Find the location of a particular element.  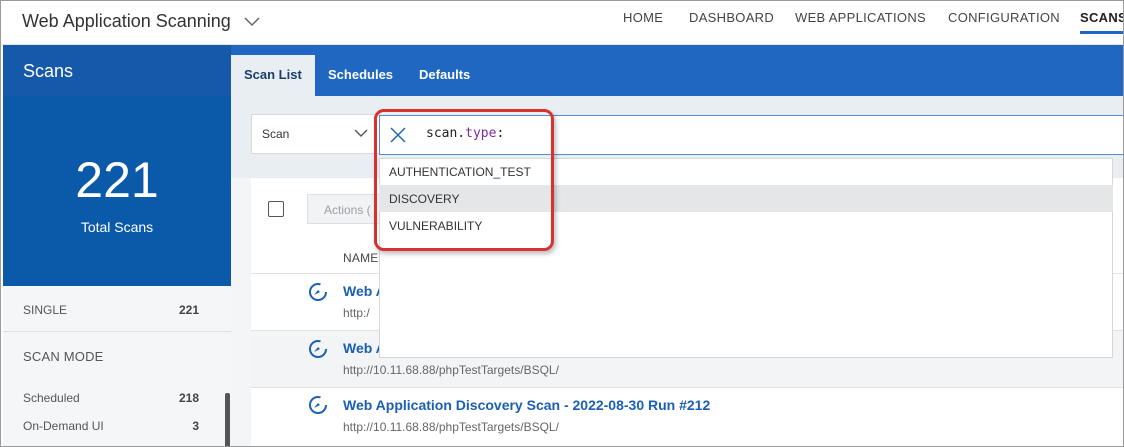

sidebar-title: Scans is located at coordinates (48, 71).